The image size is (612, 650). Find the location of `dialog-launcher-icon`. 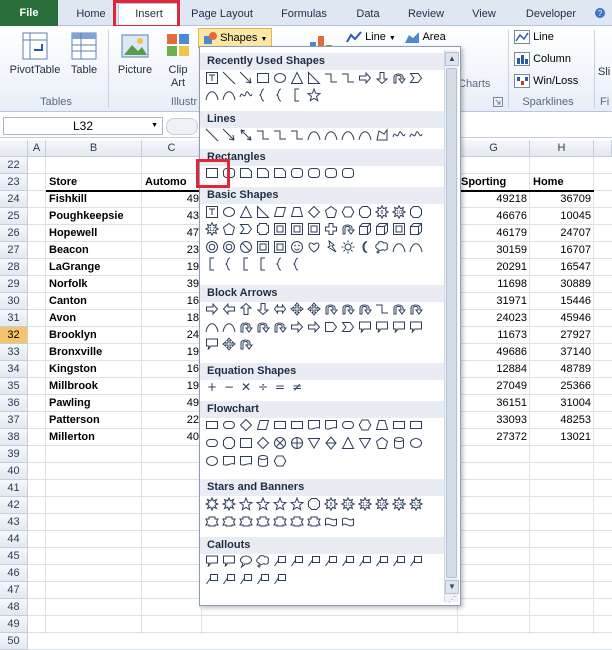

dialog-launcher-icon is located at coordinates (498, 102).